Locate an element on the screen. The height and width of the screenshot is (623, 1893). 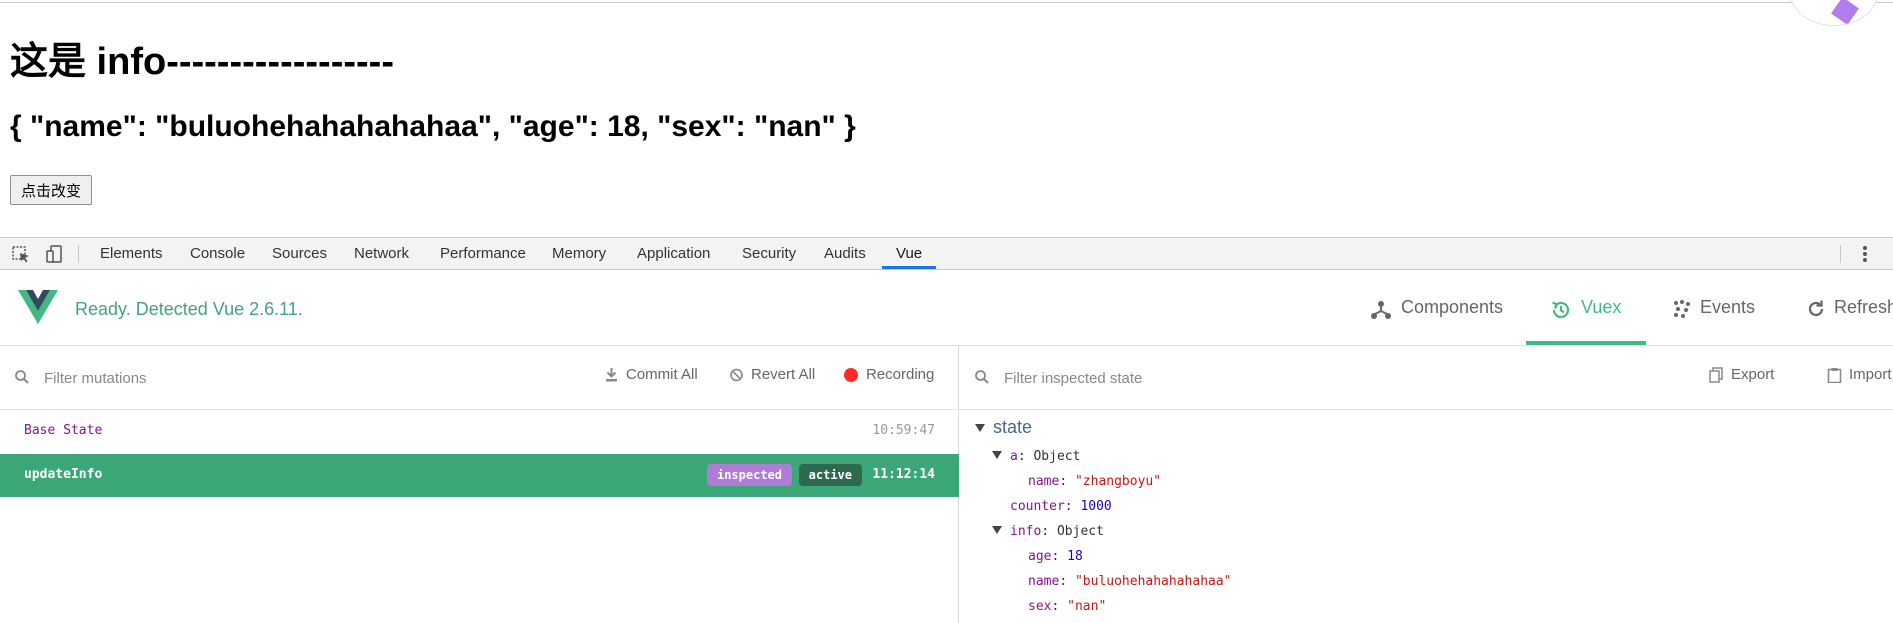
tree-key: info is located at coordinates (1026, 531).